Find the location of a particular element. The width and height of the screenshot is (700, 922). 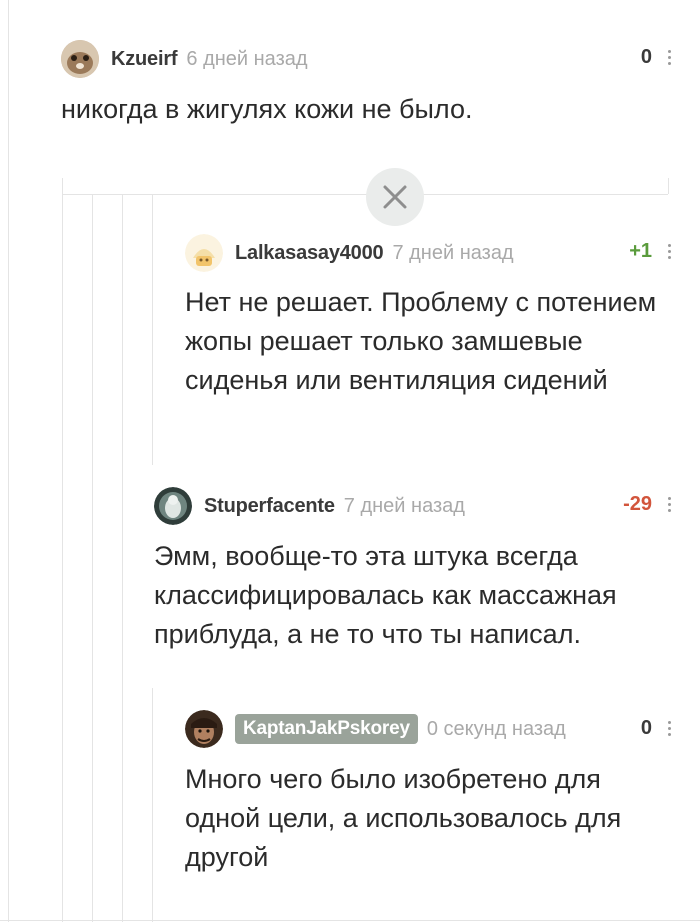

author-name: Stuperfacente is located at coordinates (269, 506).